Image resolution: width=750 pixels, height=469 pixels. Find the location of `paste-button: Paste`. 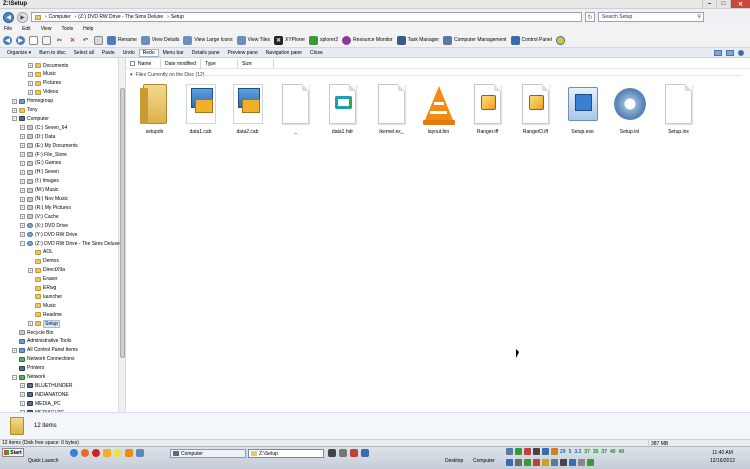

paste-button: Paste is located at coordinates (108, 53).